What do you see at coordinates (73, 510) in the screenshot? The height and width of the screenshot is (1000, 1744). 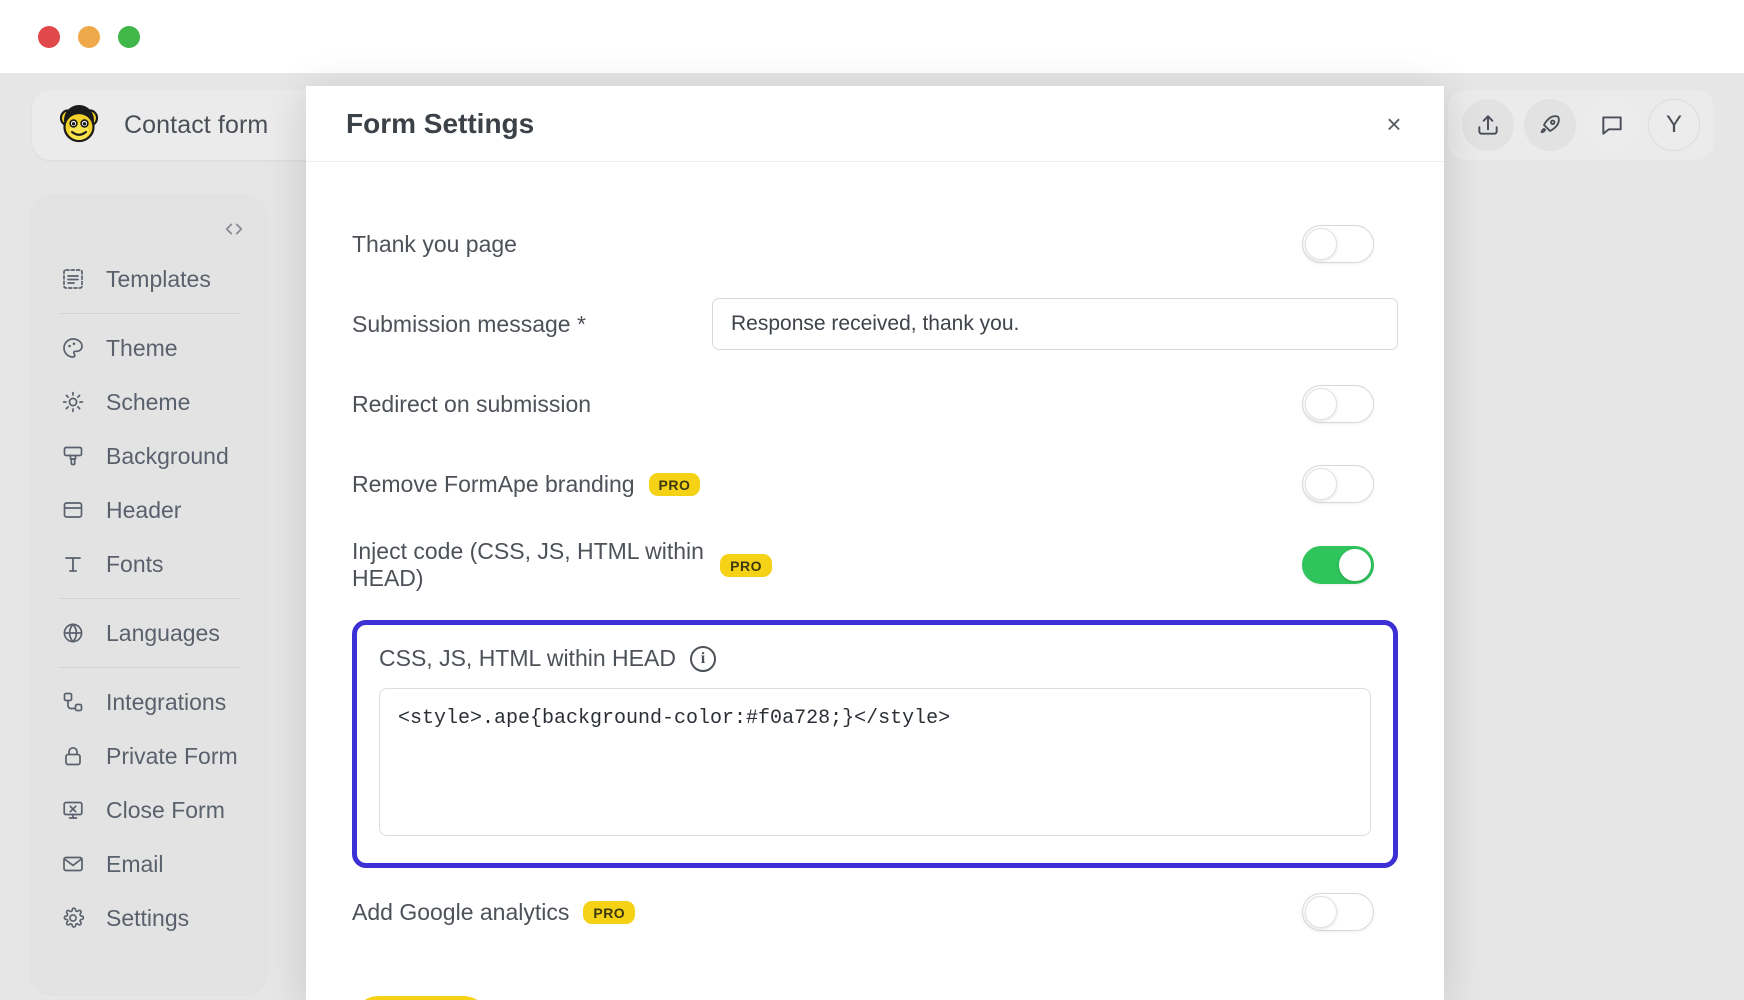 I see `header-icon` at bounding box center [73, 510].